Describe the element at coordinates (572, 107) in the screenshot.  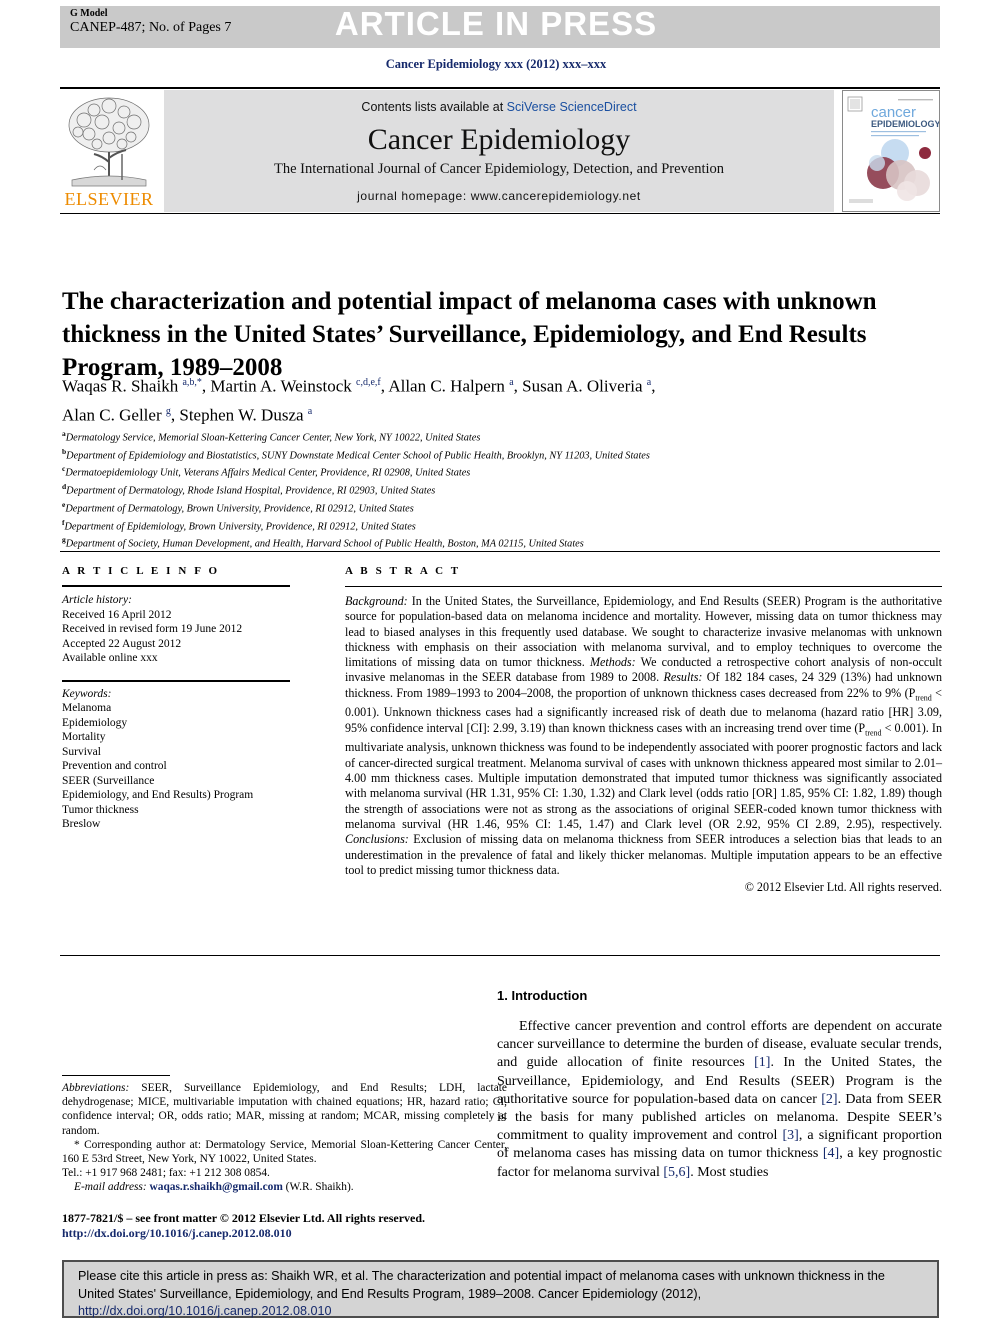
I see `sciencedirect-link: SciVerse ScienceDirect` at that location.